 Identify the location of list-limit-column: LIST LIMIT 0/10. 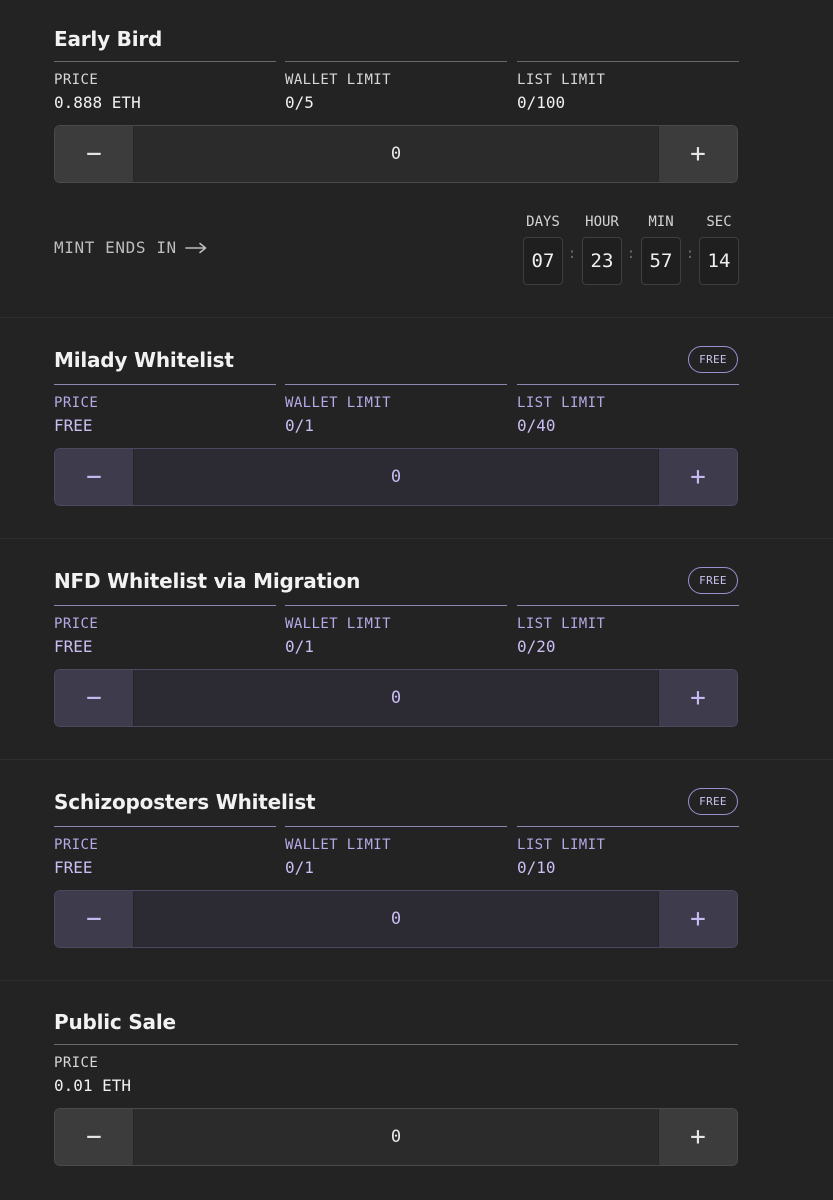
(628, 851).